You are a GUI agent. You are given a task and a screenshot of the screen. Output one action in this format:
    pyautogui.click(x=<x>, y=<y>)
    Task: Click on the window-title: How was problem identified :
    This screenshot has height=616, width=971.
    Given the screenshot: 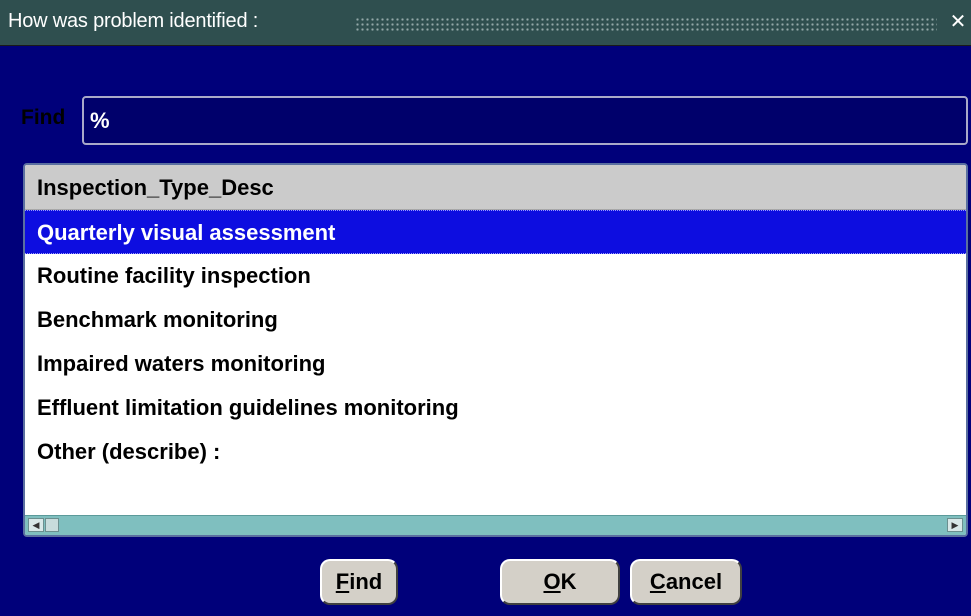 What is the action you would take?
    pyautogui.click(x=133, y=21)
    